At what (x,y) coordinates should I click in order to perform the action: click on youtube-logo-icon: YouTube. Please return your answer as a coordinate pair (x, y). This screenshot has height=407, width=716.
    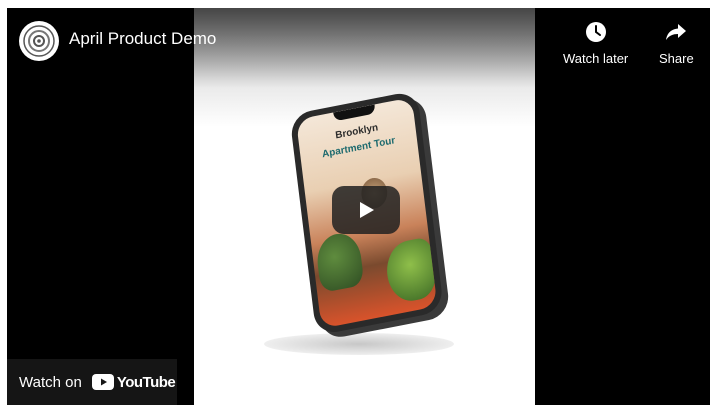
    Looking at the image, I should click on (133, 382).